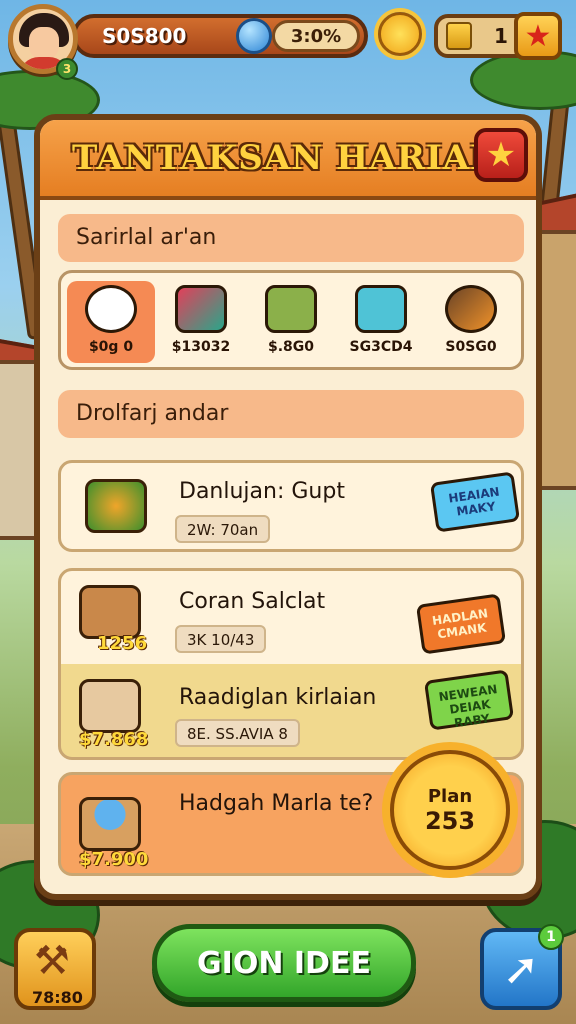  I want to click on task-title: Danlujan: Gupt, so click(262, 491).